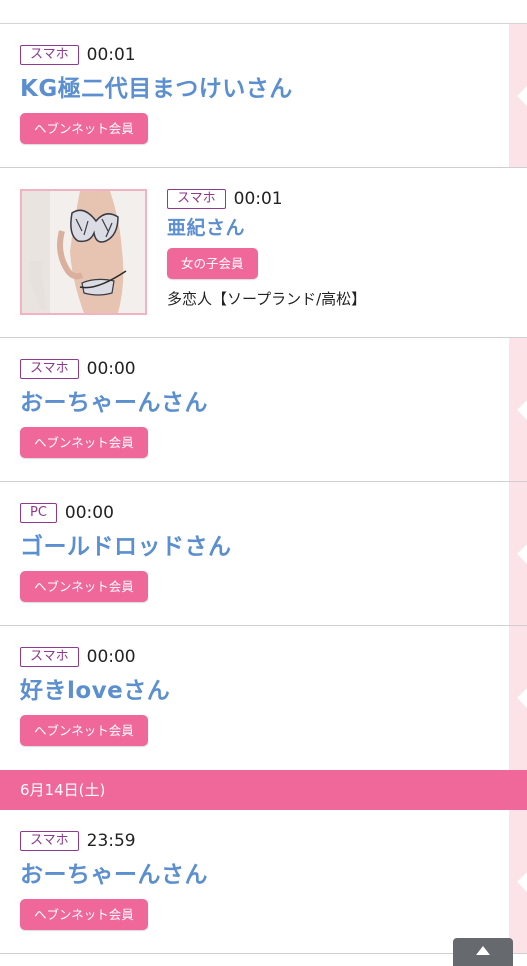 This screenshot has height=966, width=527. What do you see at coordinates (263, 691) in the screenshot?
I see `visitor-name: 好きloveさん` at bounding box center [263, 691].